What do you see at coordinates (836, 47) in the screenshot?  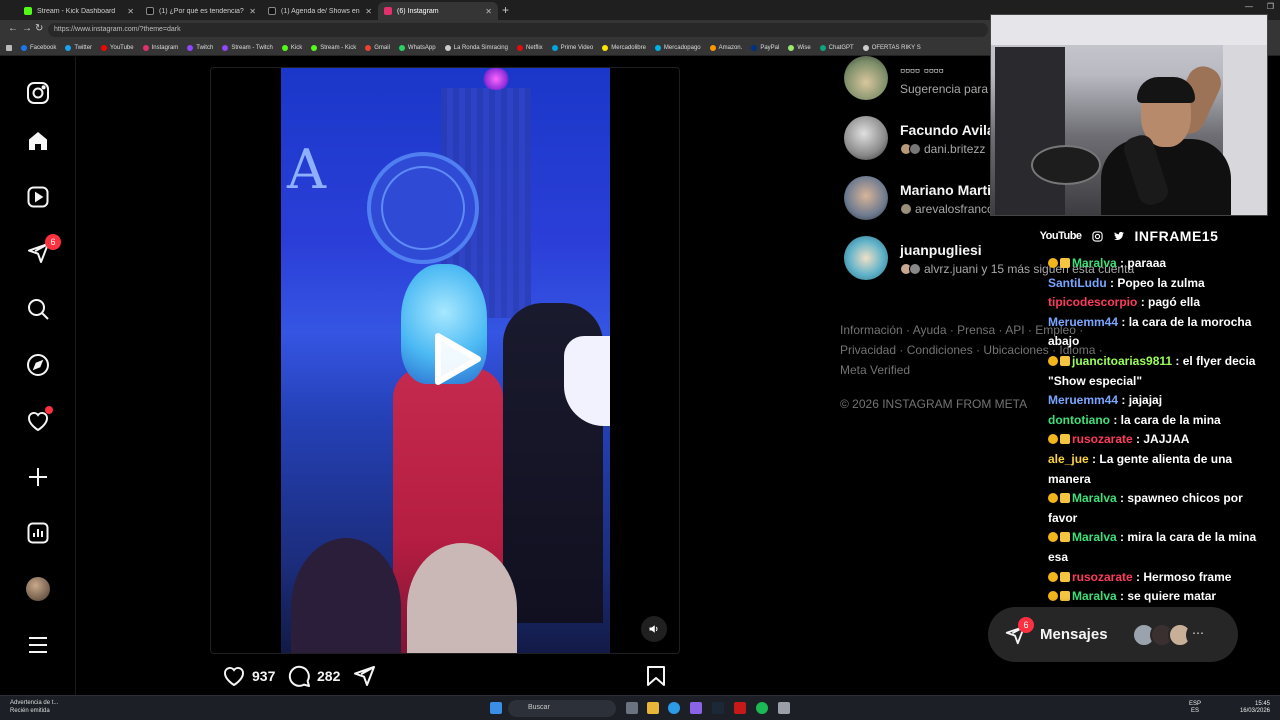 I see `bookmark-item: ChatGPT` at bounding box center [836, 47].